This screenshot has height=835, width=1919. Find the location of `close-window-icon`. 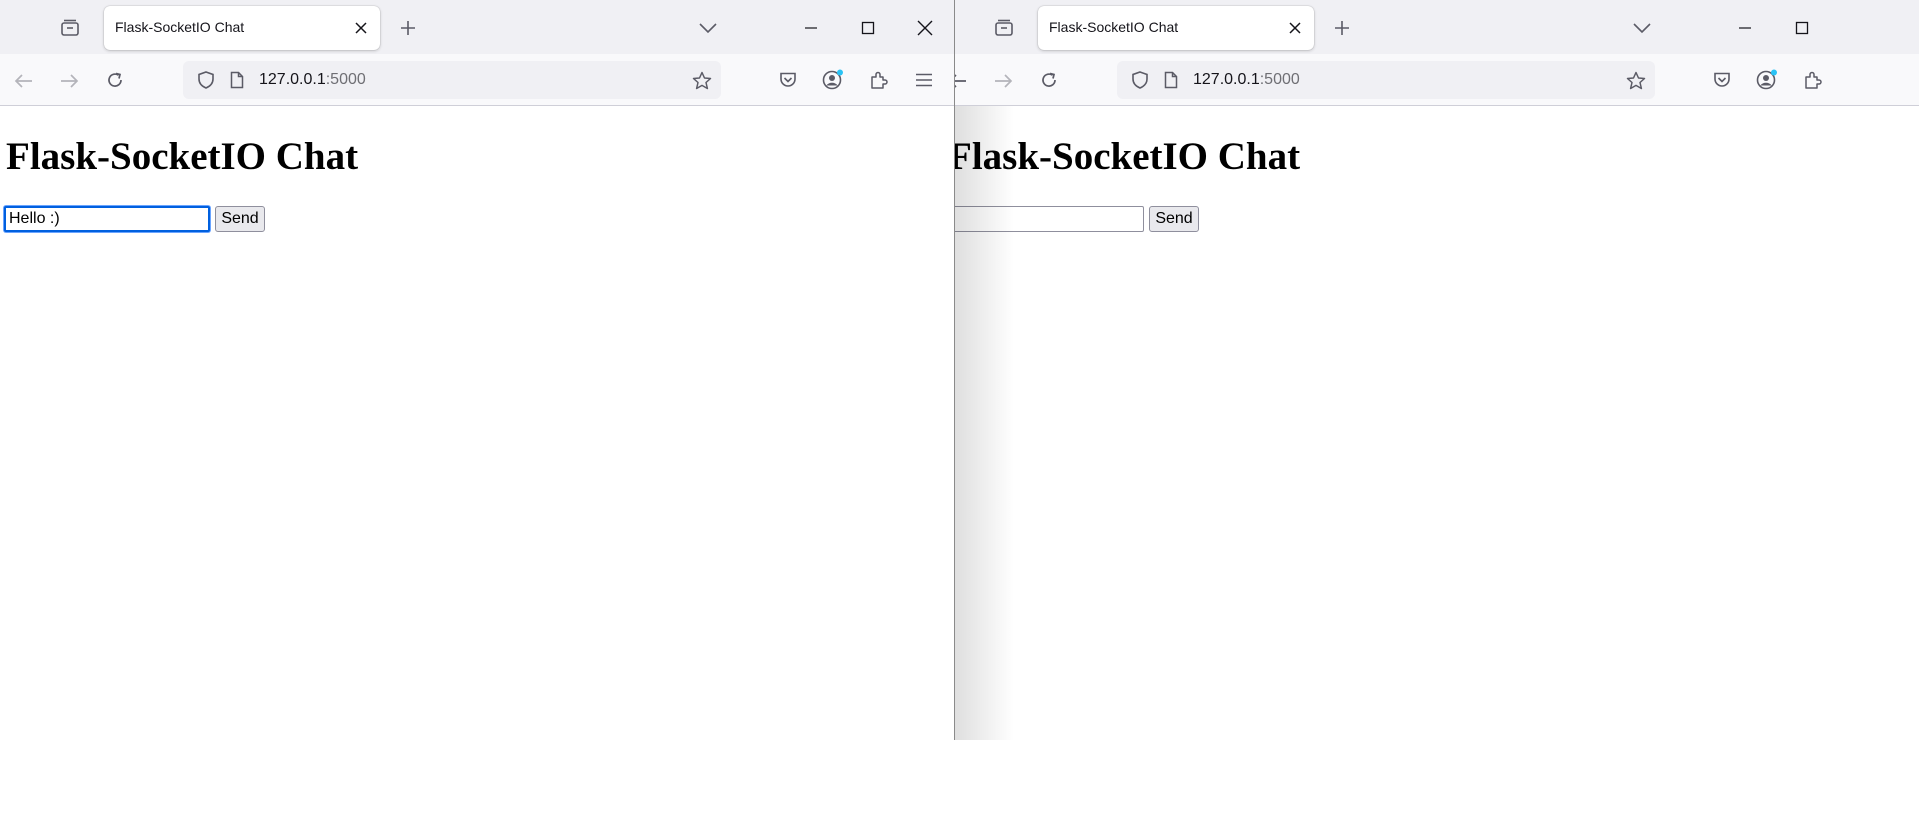

close-window-icon is located at coordinates (925, 28).